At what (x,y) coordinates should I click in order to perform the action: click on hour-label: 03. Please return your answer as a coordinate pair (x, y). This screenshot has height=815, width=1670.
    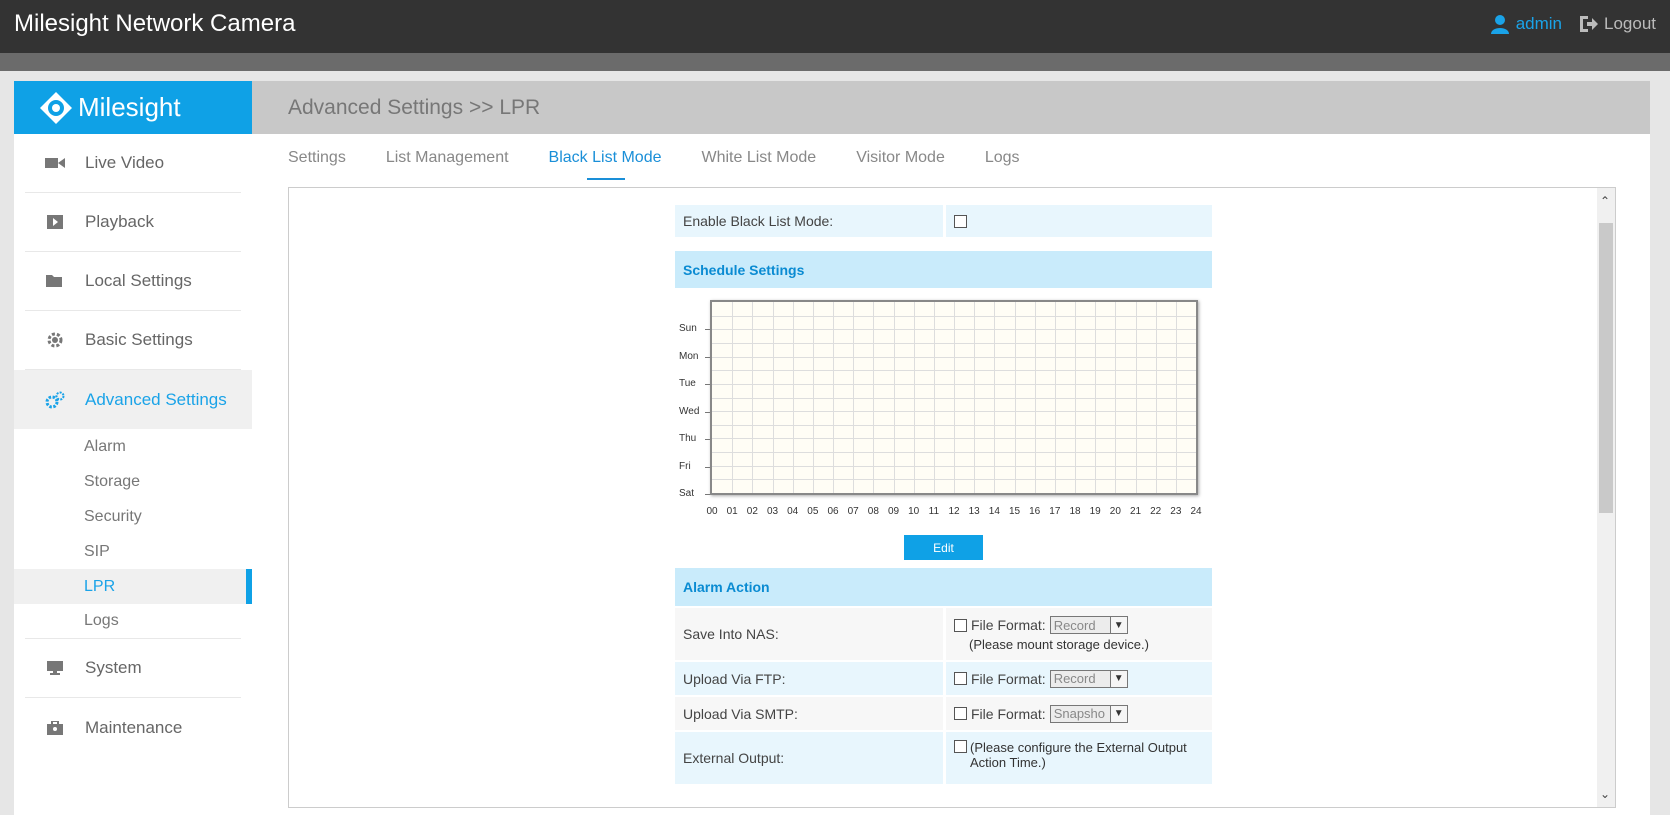
    Looking at the image, I should click on (772, 511).